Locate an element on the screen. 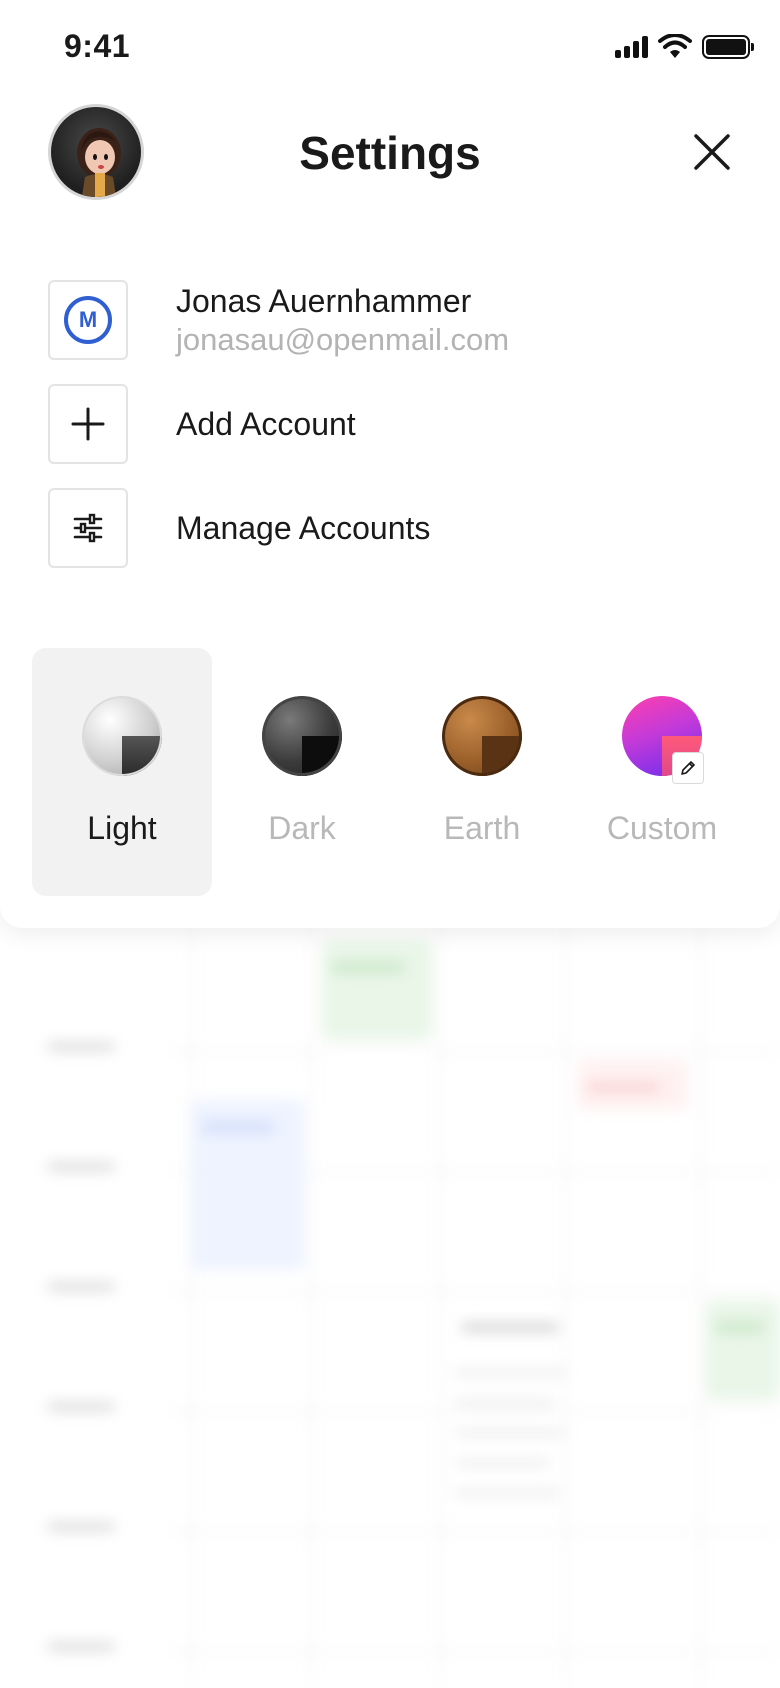 This screenshot has width=780, height=1688. manage-accounts-icon-box is located at coordinates (88, 528).